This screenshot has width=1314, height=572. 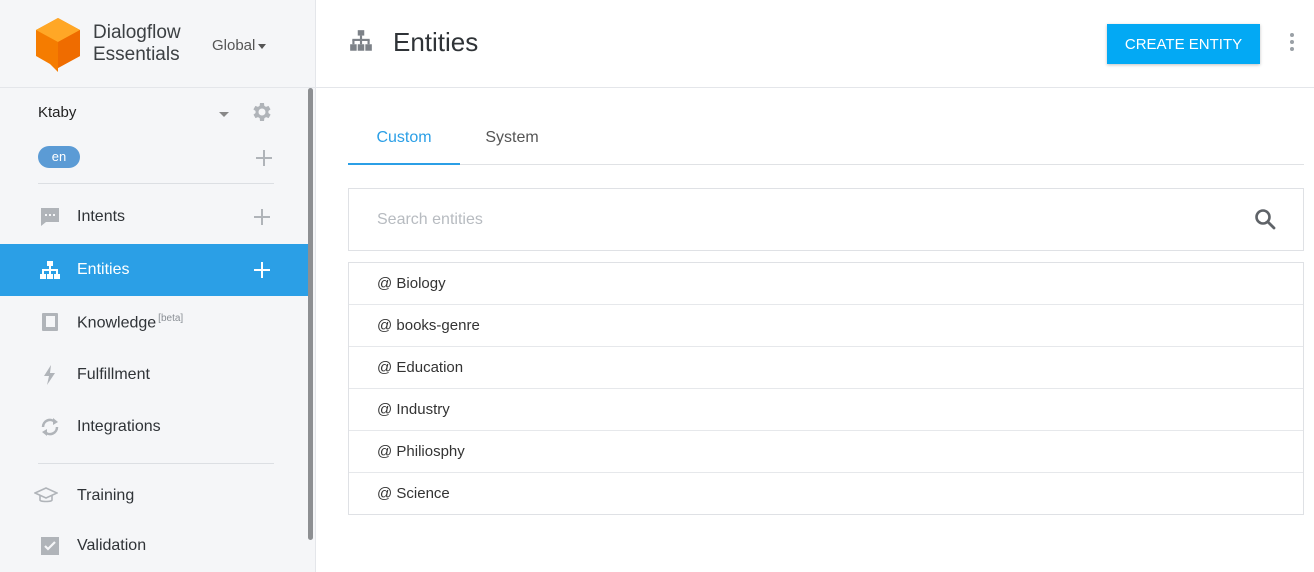 I want to click on sidebar-item-knowledge: Knowledge [beta], so click(x=154, y=322).